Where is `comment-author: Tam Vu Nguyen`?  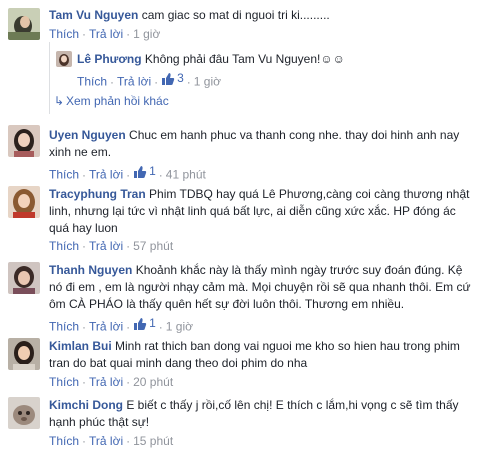 comment-author: Tam Vu Nguyen is located at coordinates (93, 15).